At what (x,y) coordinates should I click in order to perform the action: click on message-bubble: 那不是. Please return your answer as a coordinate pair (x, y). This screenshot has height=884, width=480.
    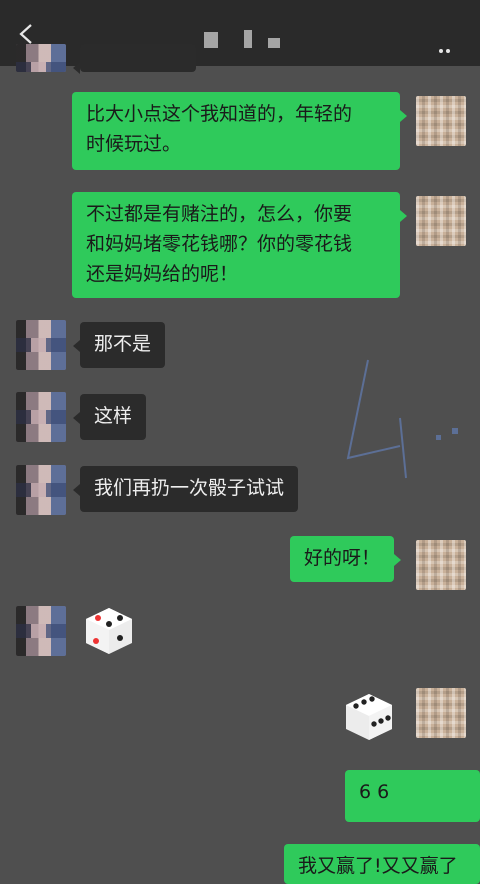
    Looking at the image, I should click on (119, 345).